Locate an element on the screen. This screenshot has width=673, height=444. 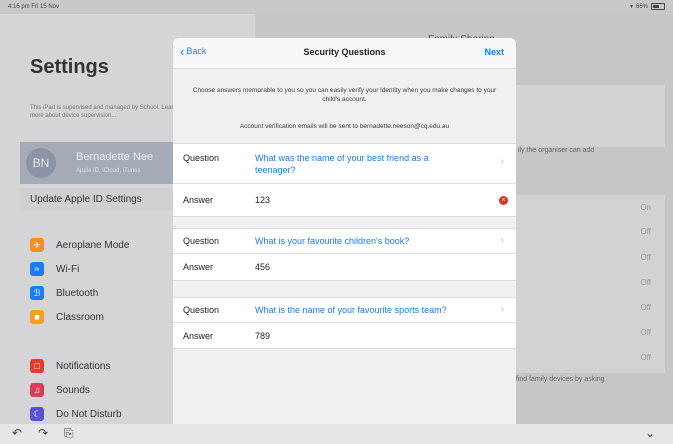
wifi-icon: ≈ is located at coordinates (37, 269).